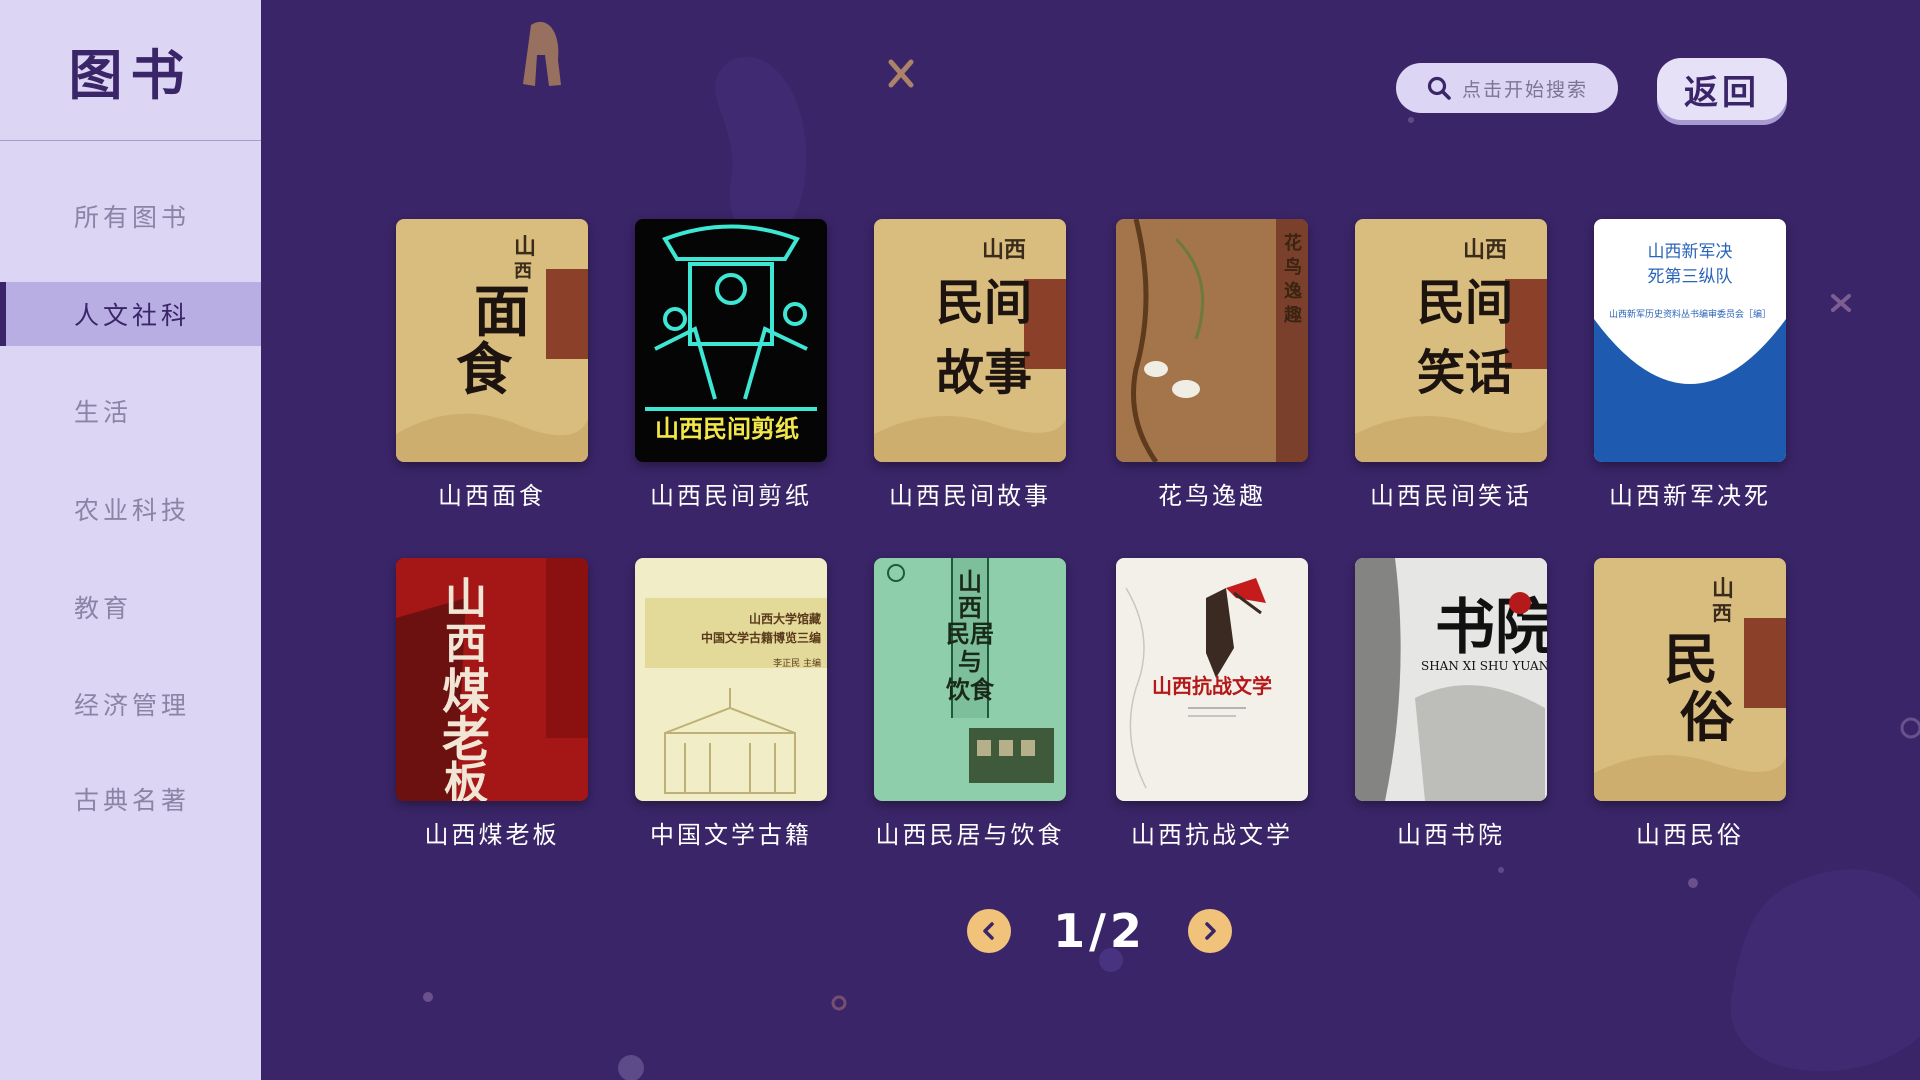 This screenshot has height=1080, width=1920. I want to click on book-cover: 花 鸟 逸 趣, so click(1212, 340).